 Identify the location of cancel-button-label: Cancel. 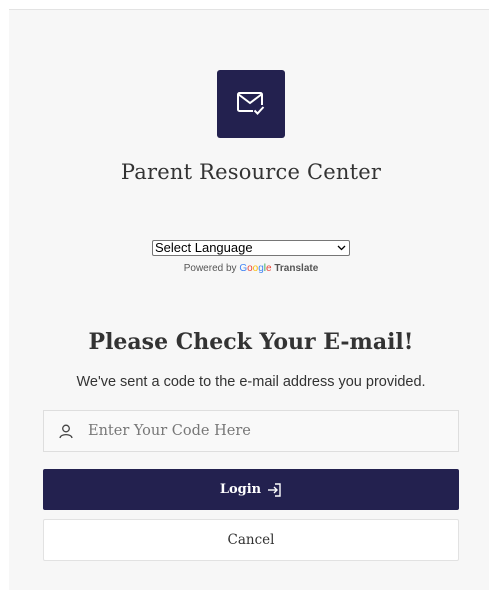
(251, 540).